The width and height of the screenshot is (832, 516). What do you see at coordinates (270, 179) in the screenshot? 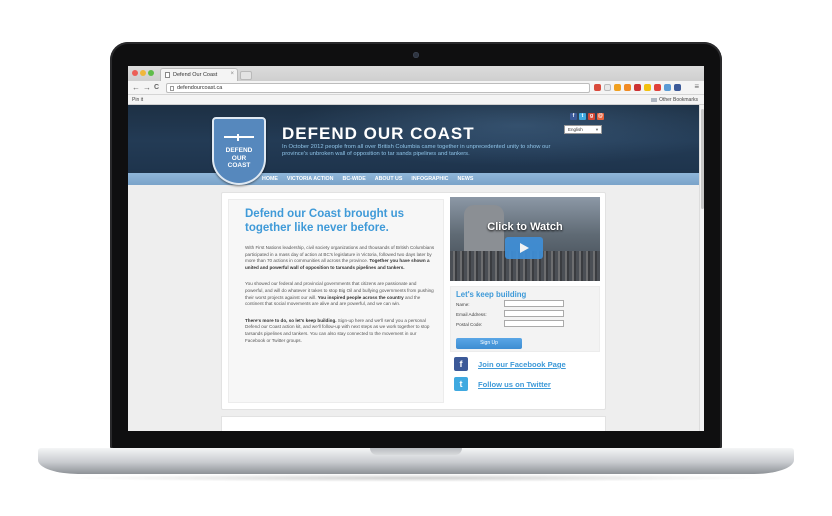
I see `nav-home: HOME` at bounding box center [270, 179].